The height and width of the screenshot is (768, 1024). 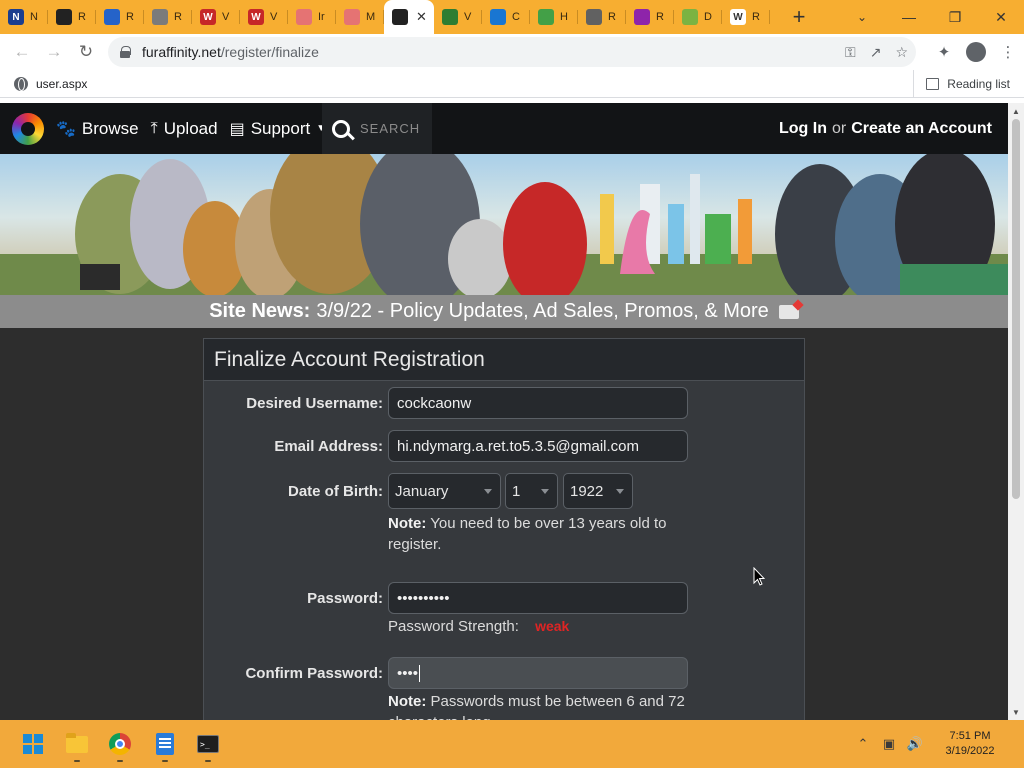 What do you see at coordinates (512, 52) in the screenshot?
I see `address-bar: furaffinity.net/register/finalize ⚿ ↗ ☆` at bounding box center [512, 52].